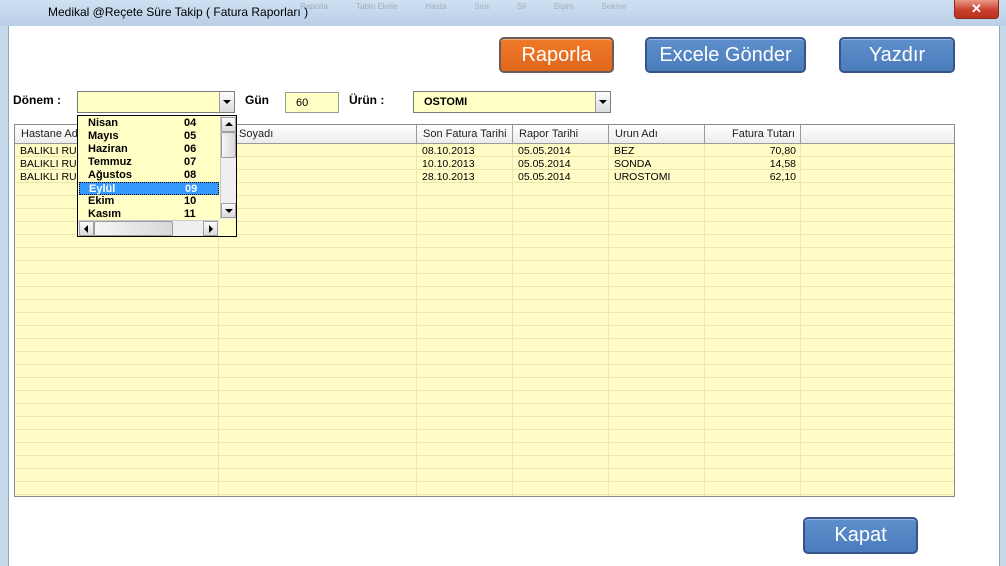 Image resolution: width=1006 pixels, height=566 pixels. What do you see at coordinates (446, 102) in the screenshot?
I see `urun-value: OSTOMI` at bounding box center [446, 102].